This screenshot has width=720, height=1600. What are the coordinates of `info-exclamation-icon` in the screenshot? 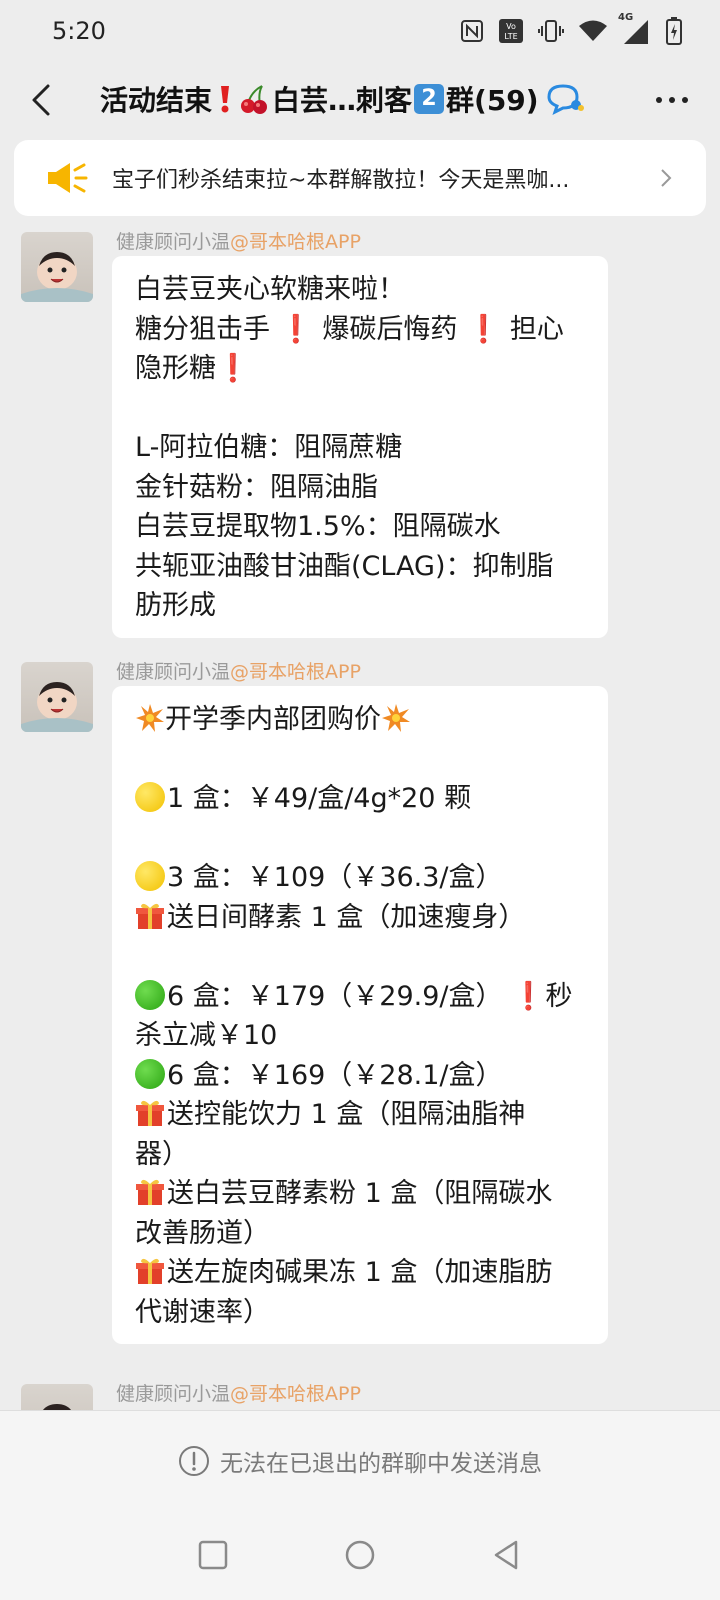 It's located at (194, 1460).